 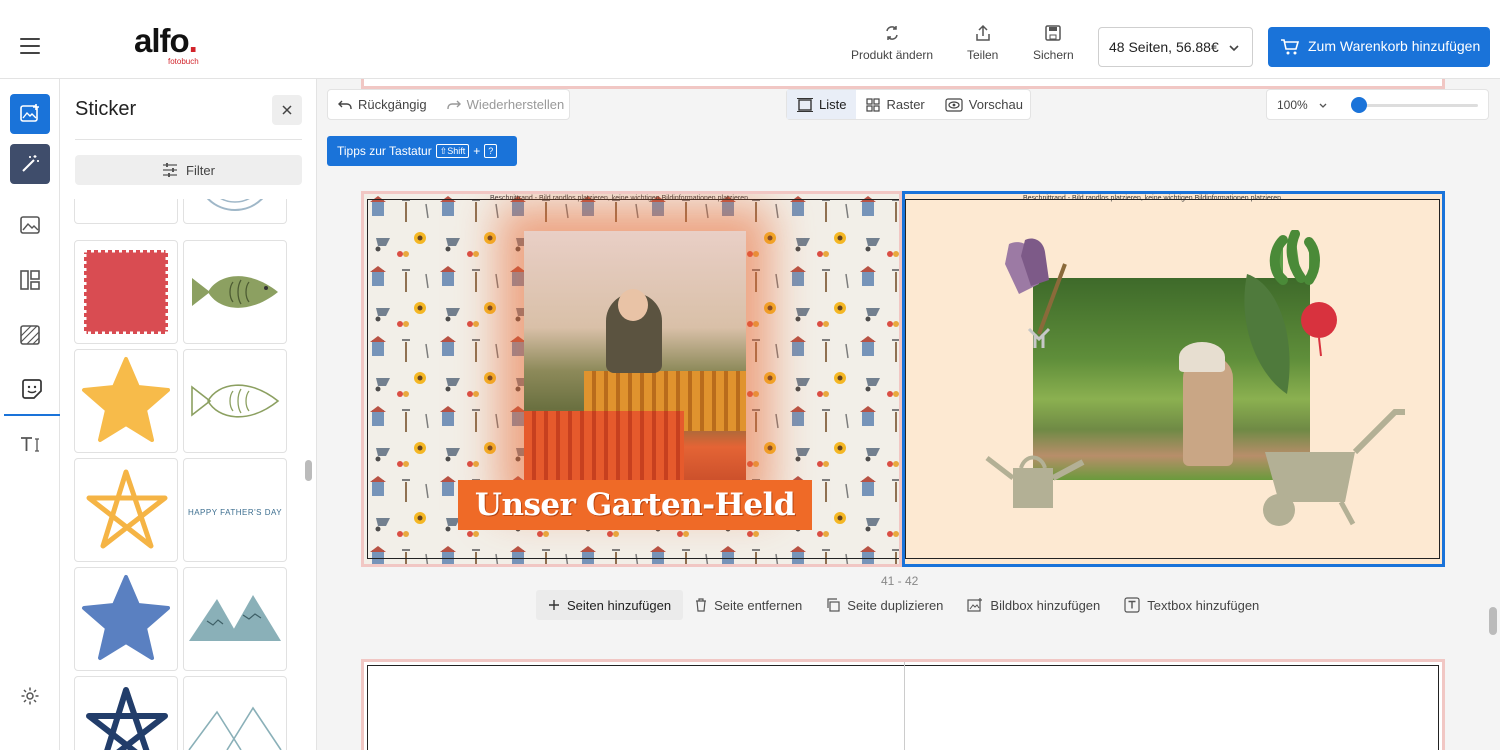 I want to click on redo-button: Wiederherstellen, so click(x=506, y=104).